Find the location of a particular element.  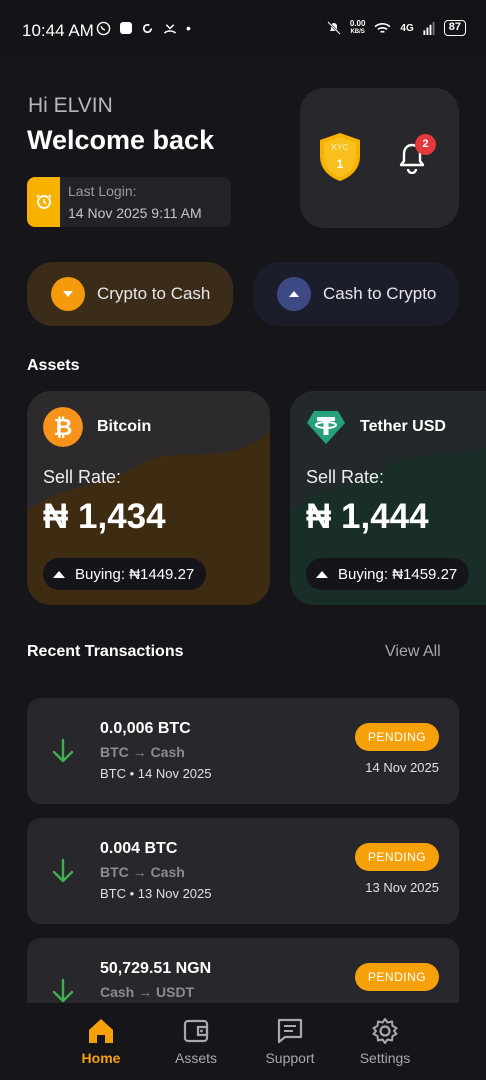

transaction-amount: 0.004 BTC is located at coordinates (139, 848).